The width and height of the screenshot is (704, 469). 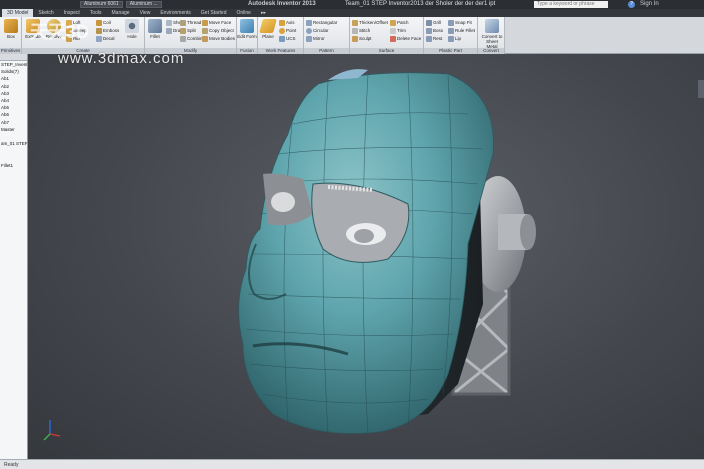 What do you see at coordinates (438, 38) in the screenshot?
I see `rest-label: Rest` at bounding box center [438, 38].